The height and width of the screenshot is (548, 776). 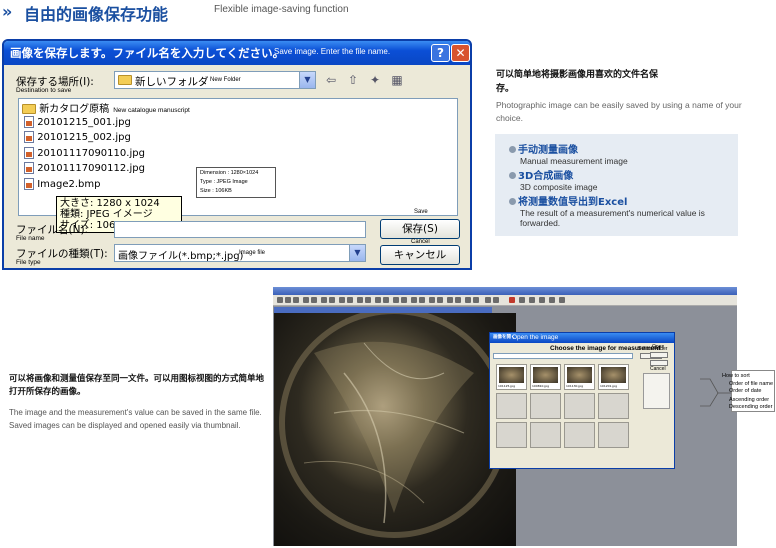 I want to click on filetype-label-en: File type, so click(x=28, y=262).